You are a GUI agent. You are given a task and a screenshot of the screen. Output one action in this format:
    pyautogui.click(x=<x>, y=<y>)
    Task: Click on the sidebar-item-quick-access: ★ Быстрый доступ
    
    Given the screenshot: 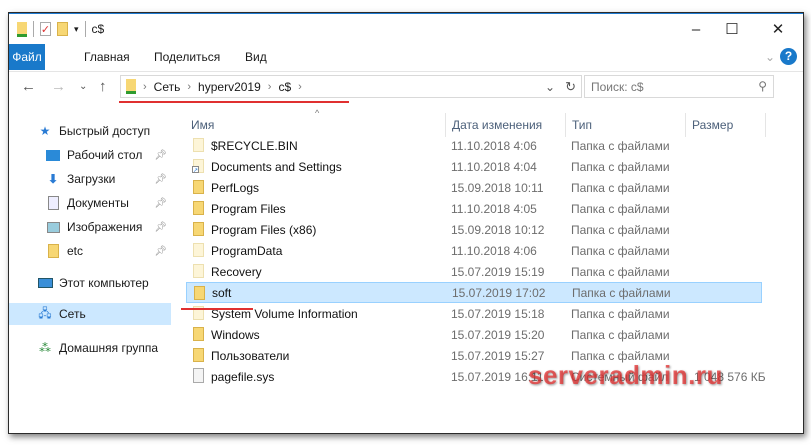 What is the action you would take?
    pyautogui.click(x=90, y=131)
    